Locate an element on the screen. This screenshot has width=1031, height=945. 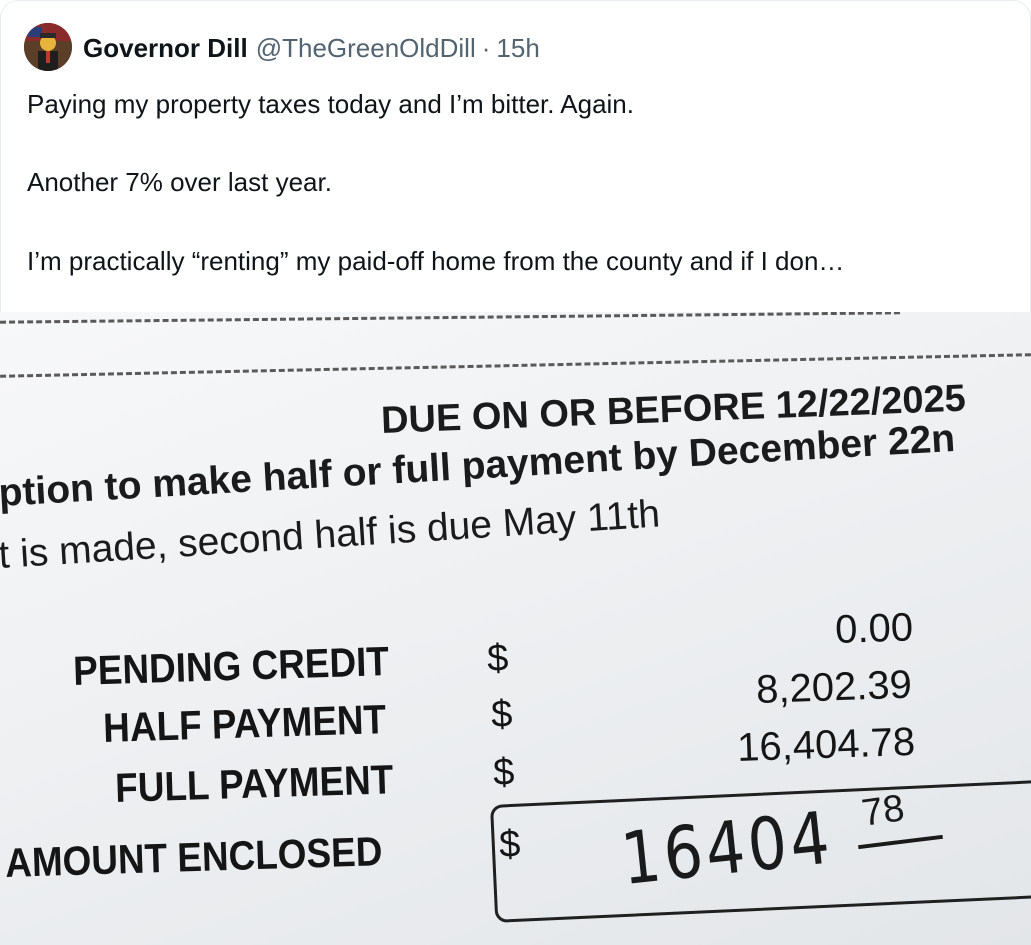
amount-enclosed-currency: $ is located at coordinates (510, 845).